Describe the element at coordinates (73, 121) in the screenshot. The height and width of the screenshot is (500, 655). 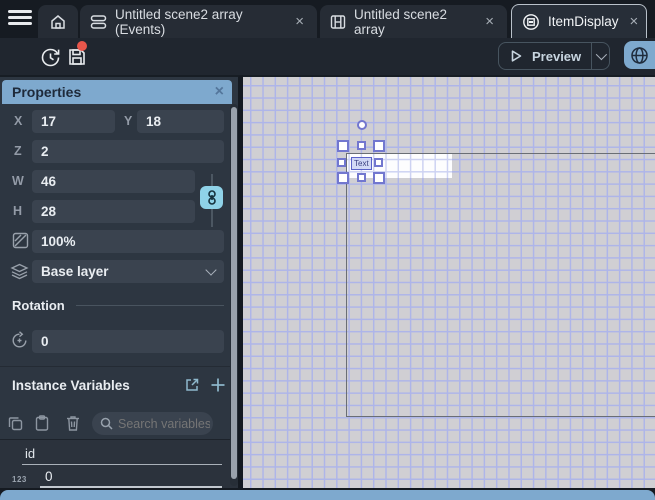
I see `x-field` at that location.